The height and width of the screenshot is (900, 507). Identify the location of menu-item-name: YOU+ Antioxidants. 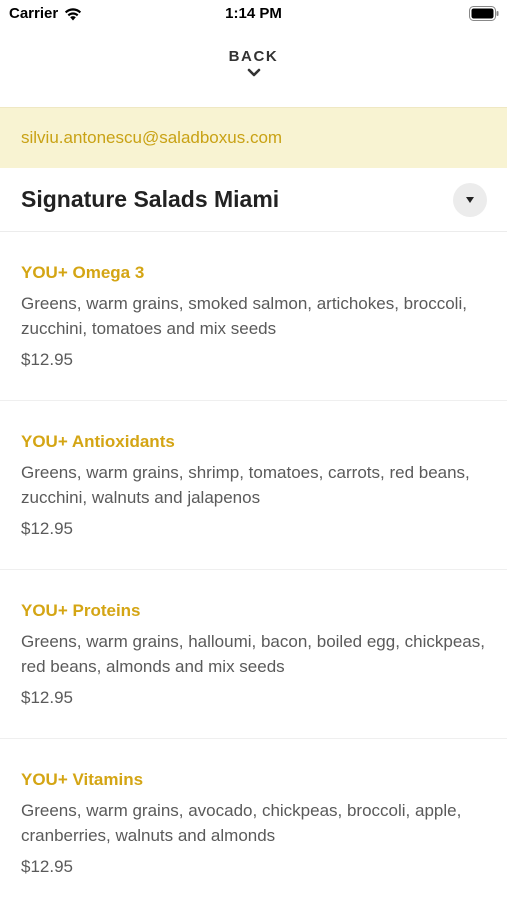
(98, 441).